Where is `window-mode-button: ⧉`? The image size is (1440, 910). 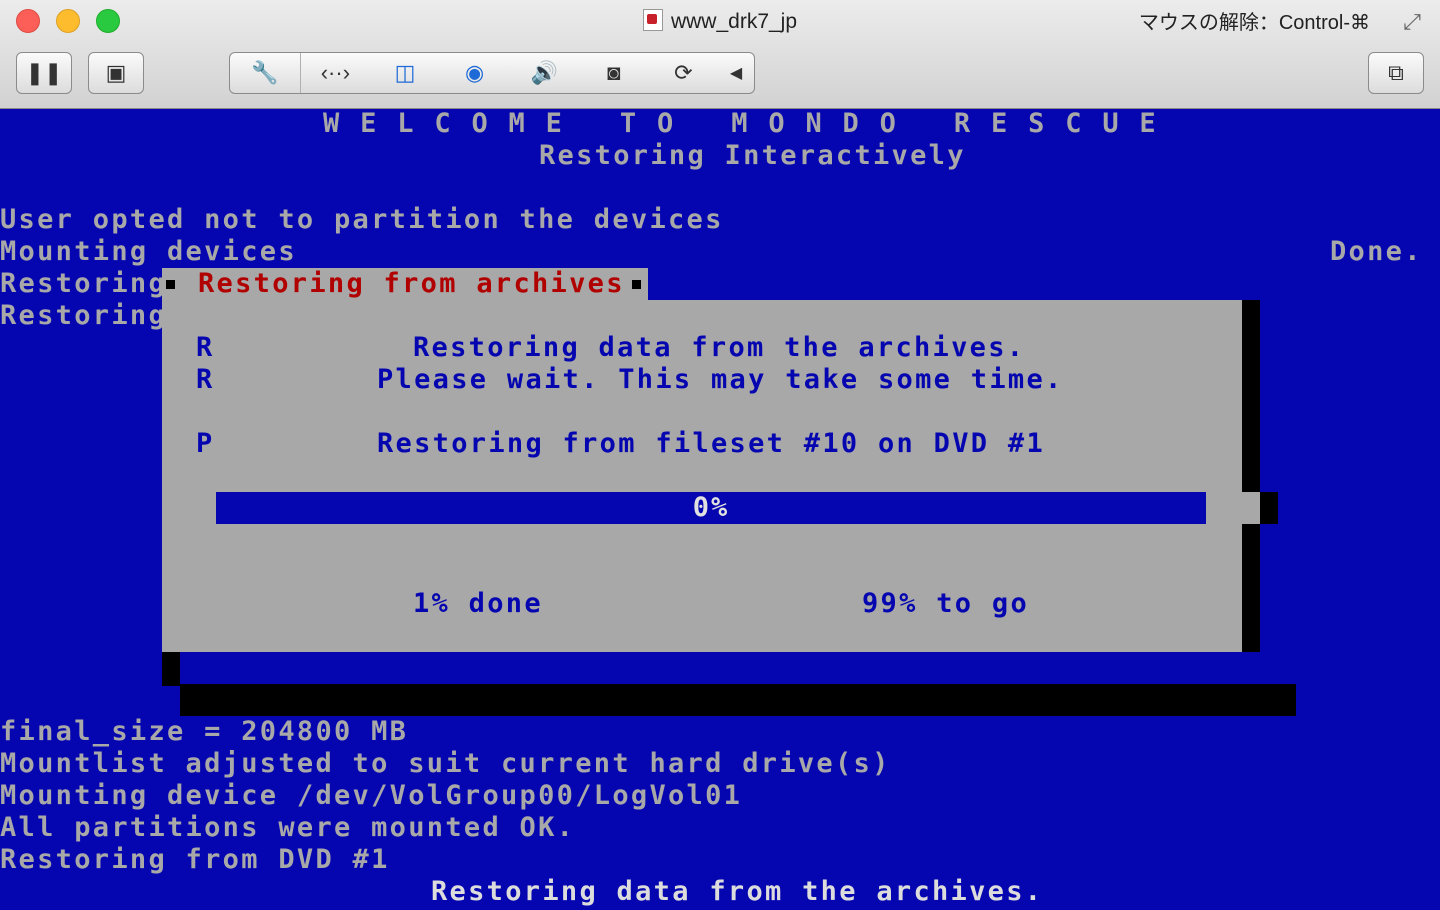
window-mode-button: ⧉ is located at coordinates (1396, 73).